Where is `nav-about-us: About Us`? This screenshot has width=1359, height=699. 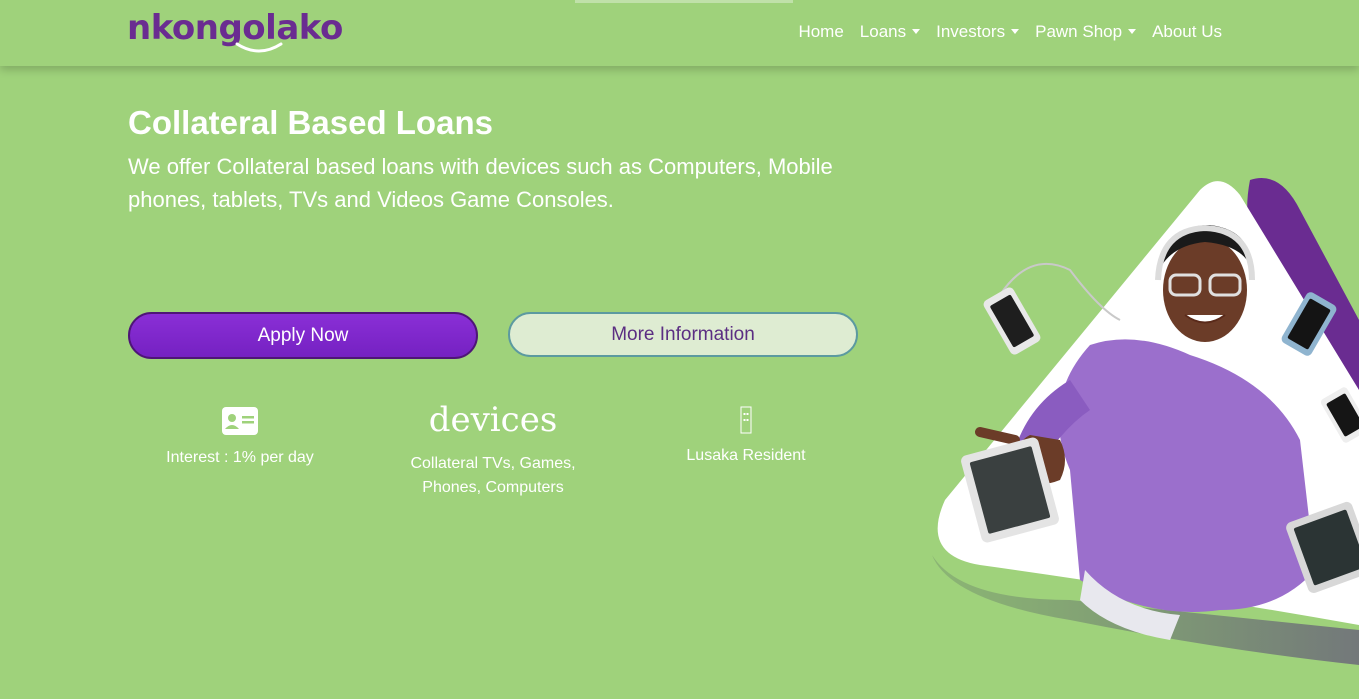 nav-about-us: About Us is located at coordinates (1187, 32).